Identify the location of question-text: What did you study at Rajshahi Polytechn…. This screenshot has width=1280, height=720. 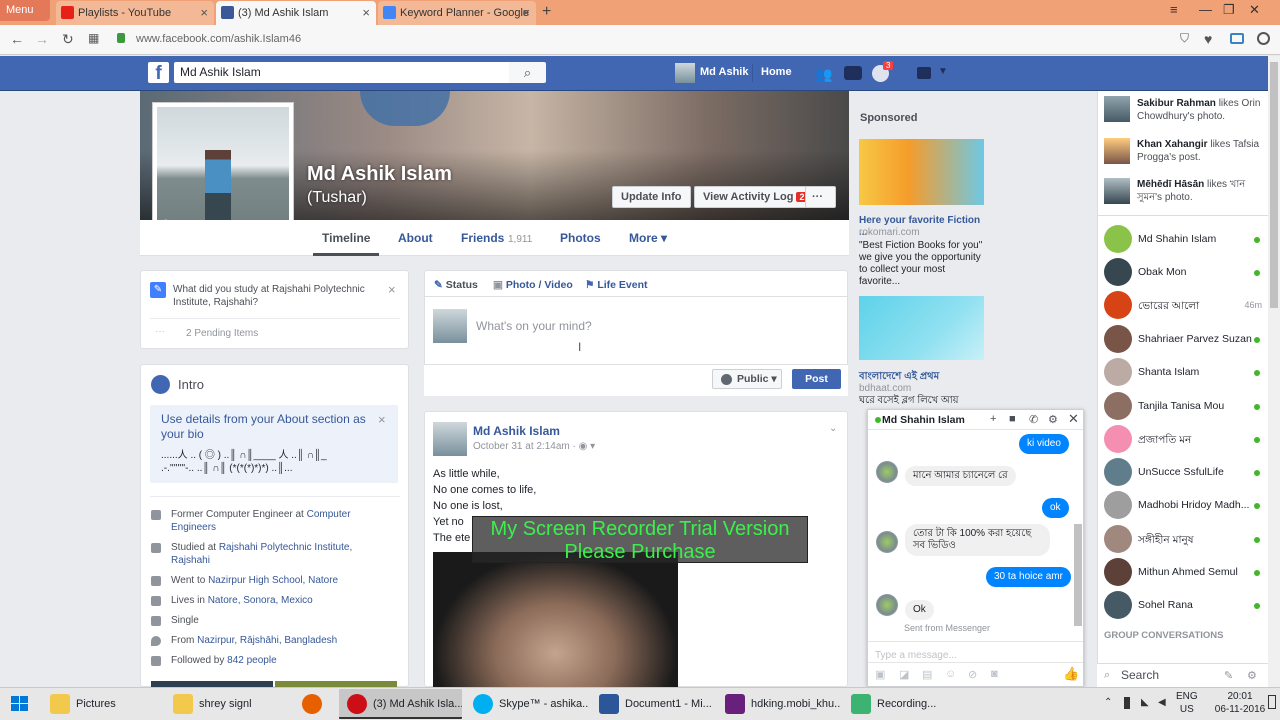
(273, 296).